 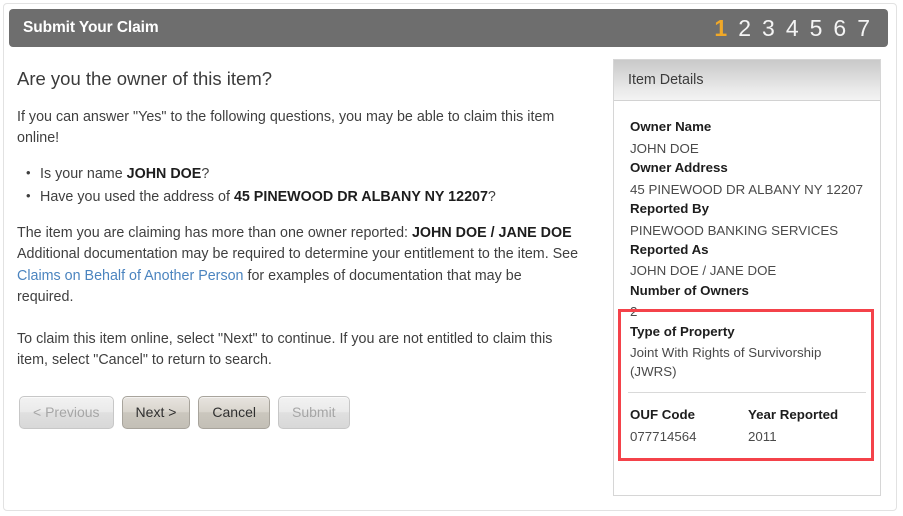 What do you see at coordinates (130, 276) in the screenshot?
I see `claims-on-behalf-link: Claims on Behalf of Another Person` at bounding box center [130, 276].